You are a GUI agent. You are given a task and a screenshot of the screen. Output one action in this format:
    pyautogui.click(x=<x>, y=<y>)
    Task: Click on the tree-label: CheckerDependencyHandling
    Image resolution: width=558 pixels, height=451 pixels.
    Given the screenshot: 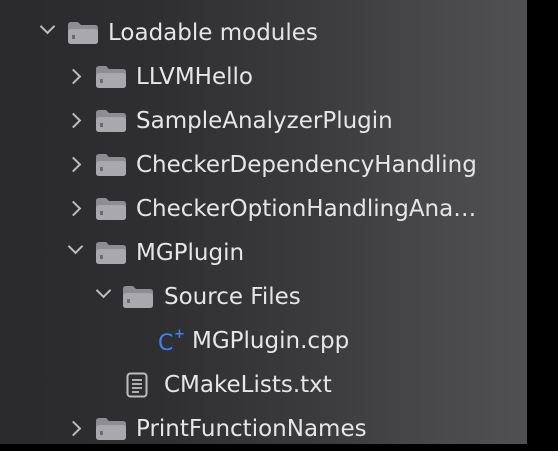 What is the action you would take?
    pyautogui.click(x=306, y=165)
    